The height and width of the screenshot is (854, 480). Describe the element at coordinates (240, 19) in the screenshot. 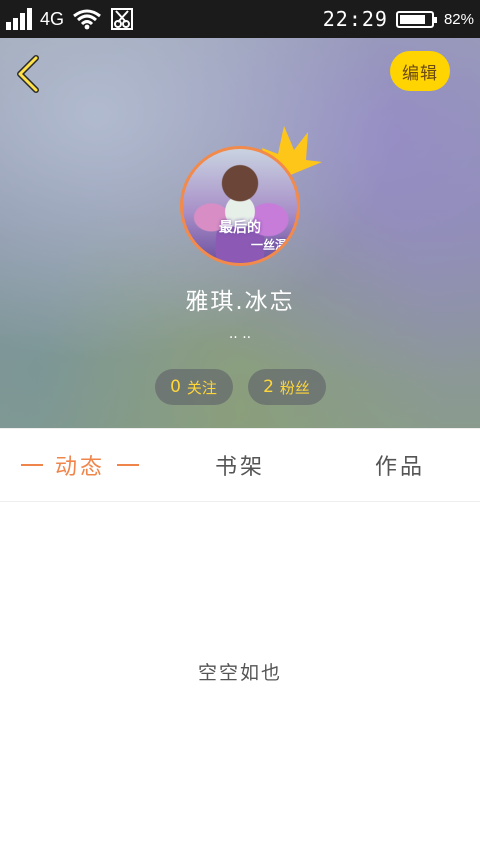

I see `status-bar: 4G 22:29 82%` at that location.